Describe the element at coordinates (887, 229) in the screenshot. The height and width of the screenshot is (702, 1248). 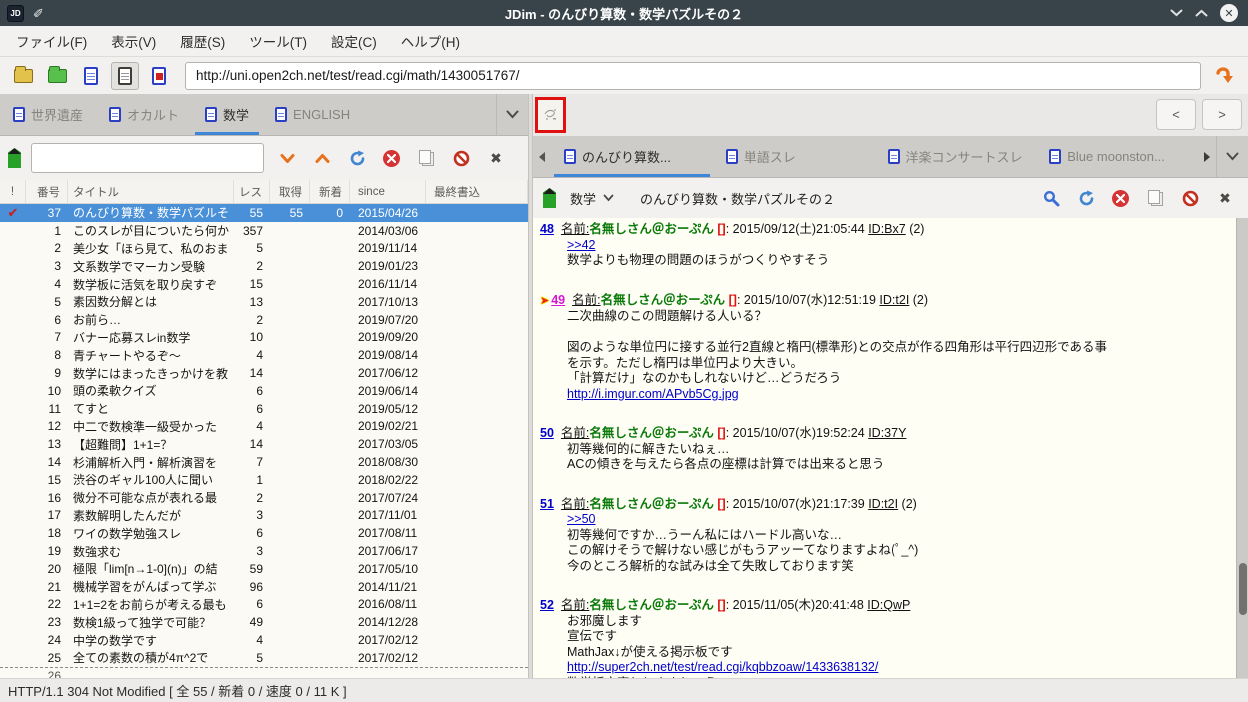
I see `post-id-link: ID:Bx7` at that location.